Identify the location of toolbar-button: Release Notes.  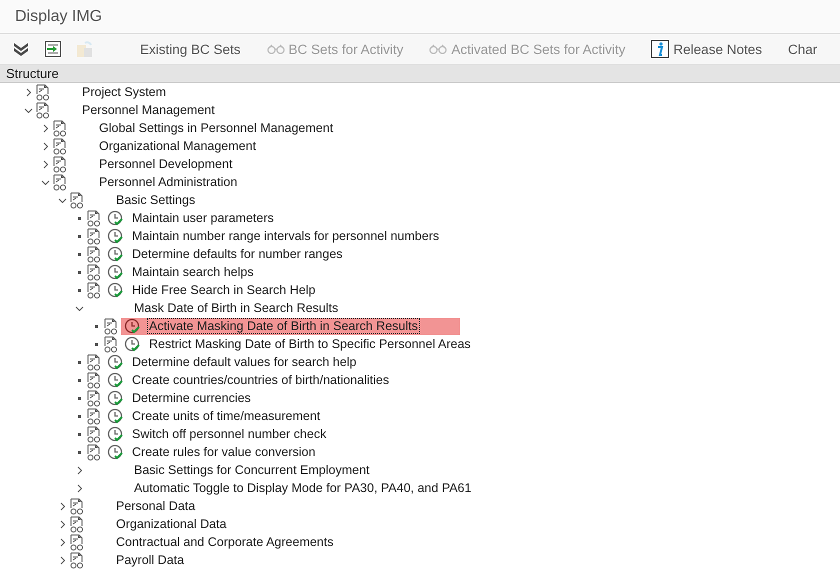
(706, 49).